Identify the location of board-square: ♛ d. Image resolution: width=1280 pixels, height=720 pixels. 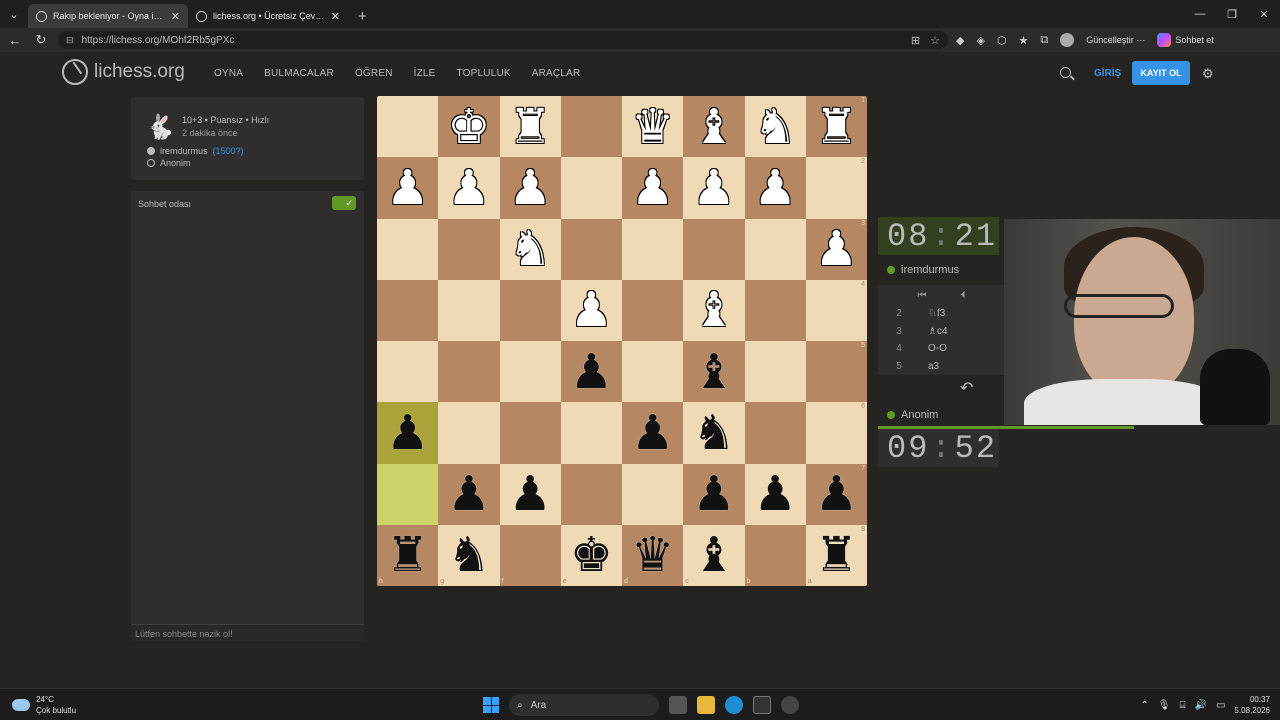
(653, 555).